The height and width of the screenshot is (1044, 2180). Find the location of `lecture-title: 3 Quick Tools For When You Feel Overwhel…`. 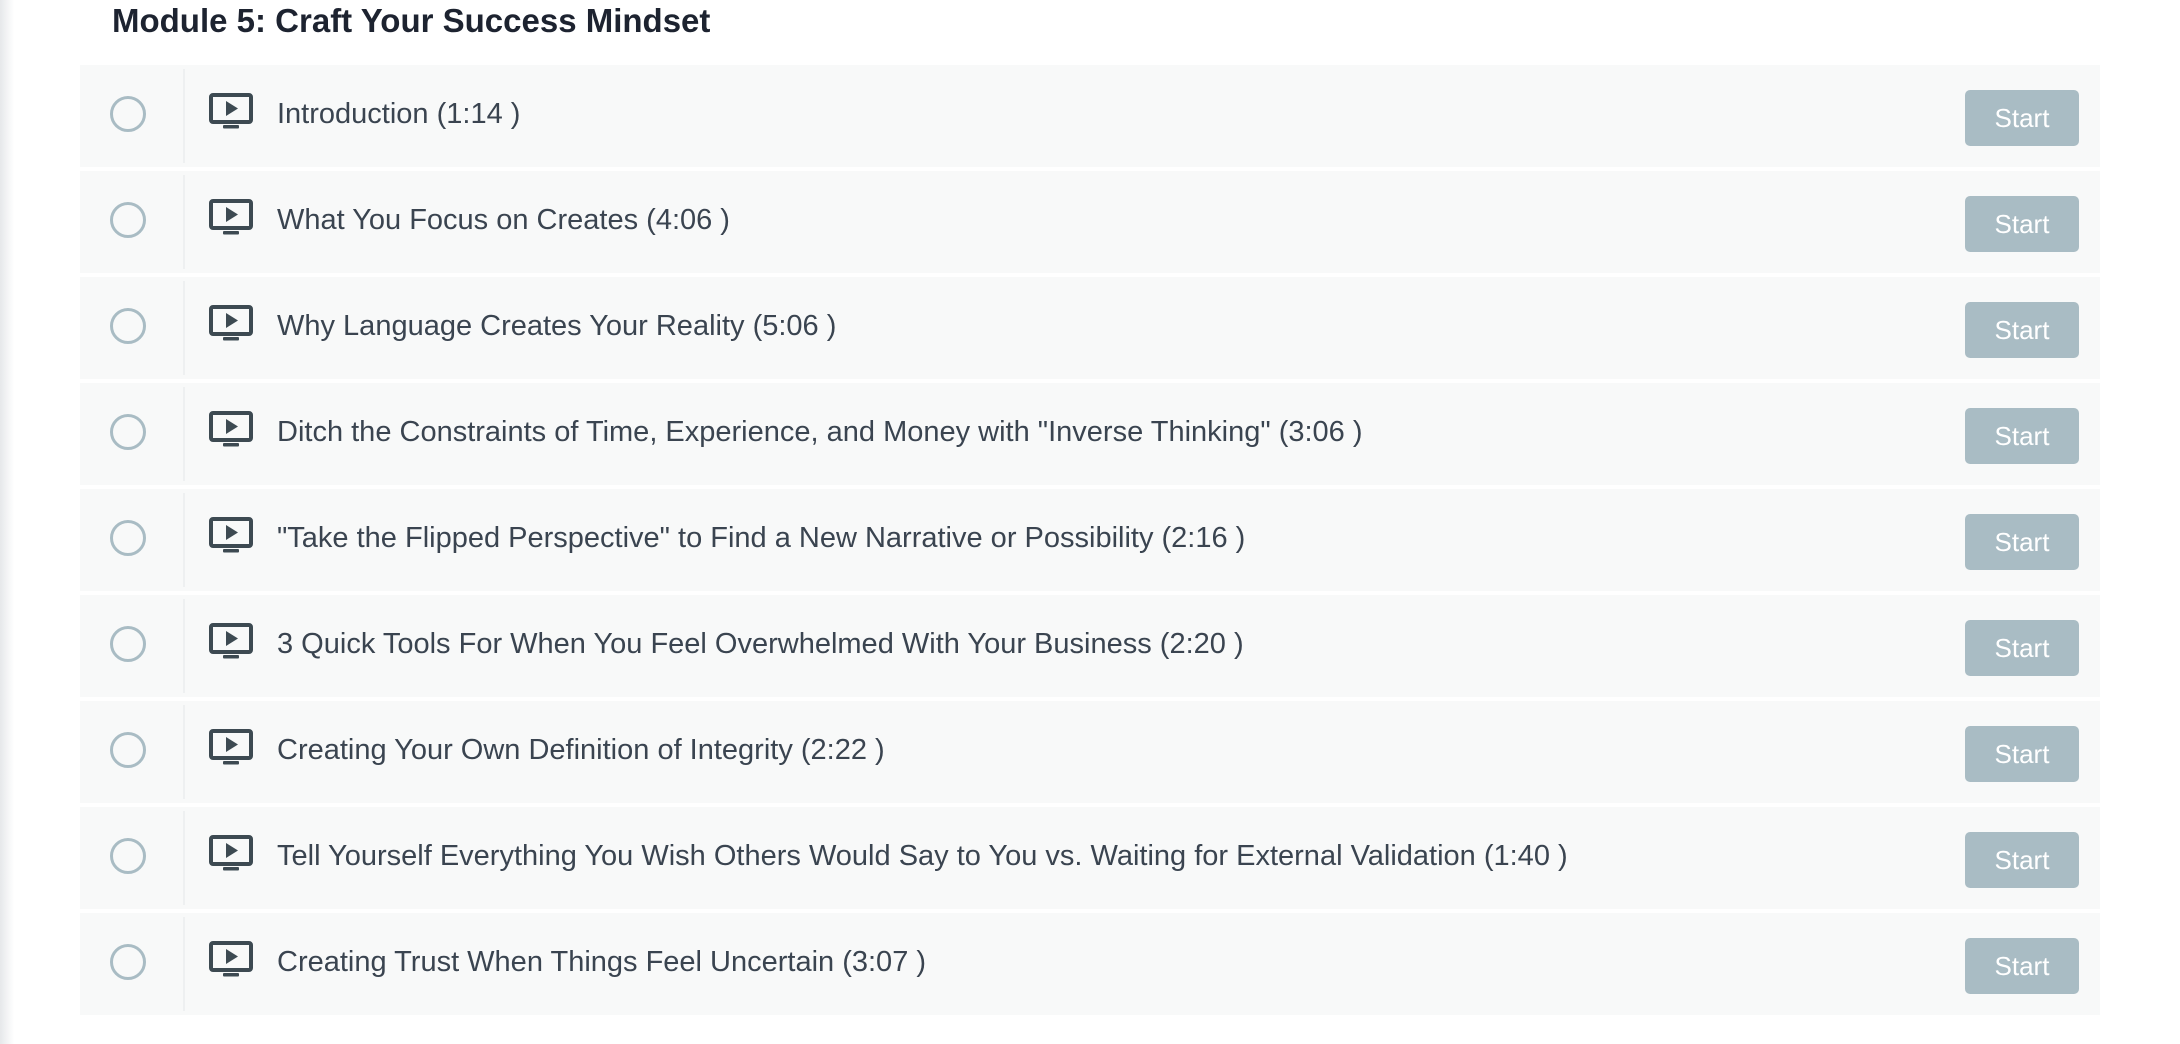

lecture-title: 3 Quick Tools For When You Feel Overwhel… is located at coordinates (760, 644).